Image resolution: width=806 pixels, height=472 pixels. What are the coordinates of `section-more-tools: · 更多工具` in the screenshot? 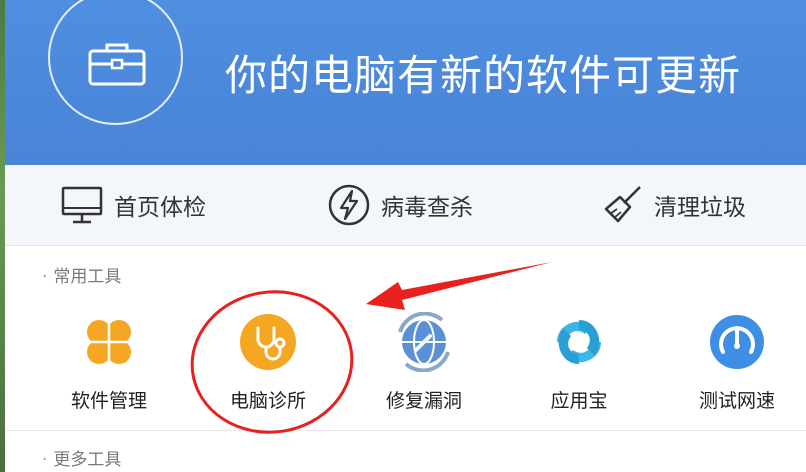 It's located at (82, 460).